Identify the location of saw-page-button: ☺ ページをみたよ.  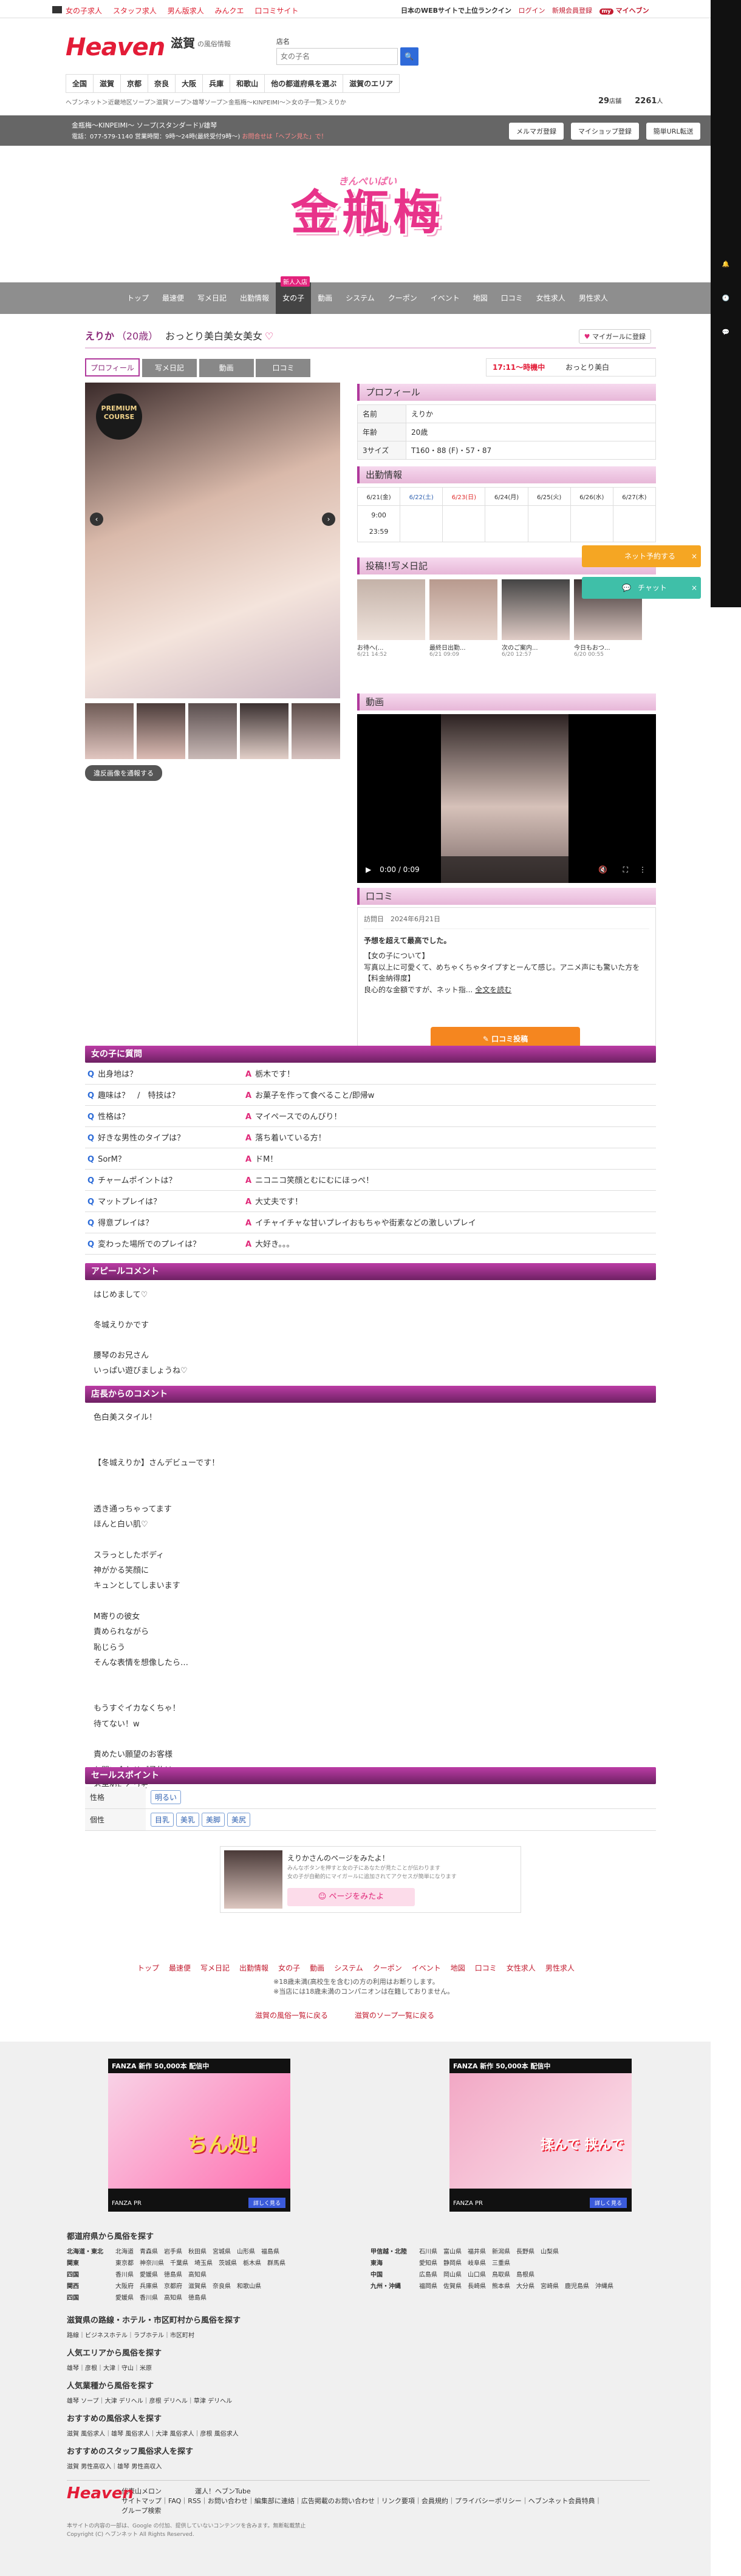
(351, 1897).